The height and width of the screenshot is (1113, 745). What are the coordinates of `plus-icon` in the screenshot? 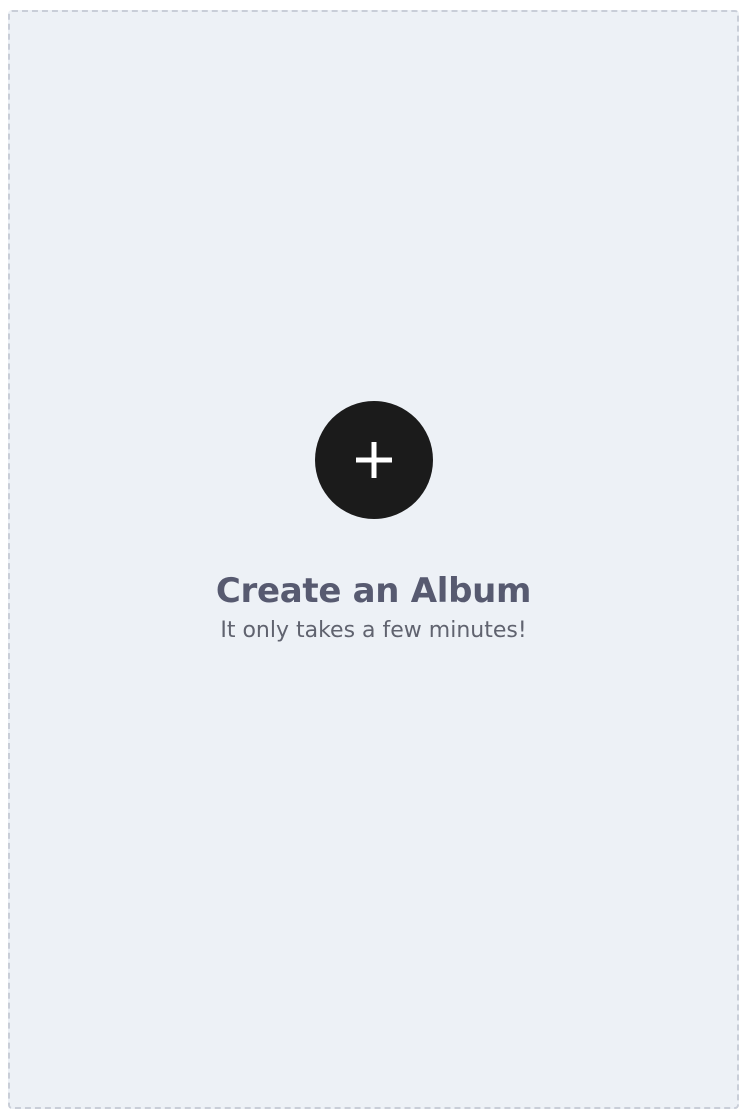 It's located at (374, 460).